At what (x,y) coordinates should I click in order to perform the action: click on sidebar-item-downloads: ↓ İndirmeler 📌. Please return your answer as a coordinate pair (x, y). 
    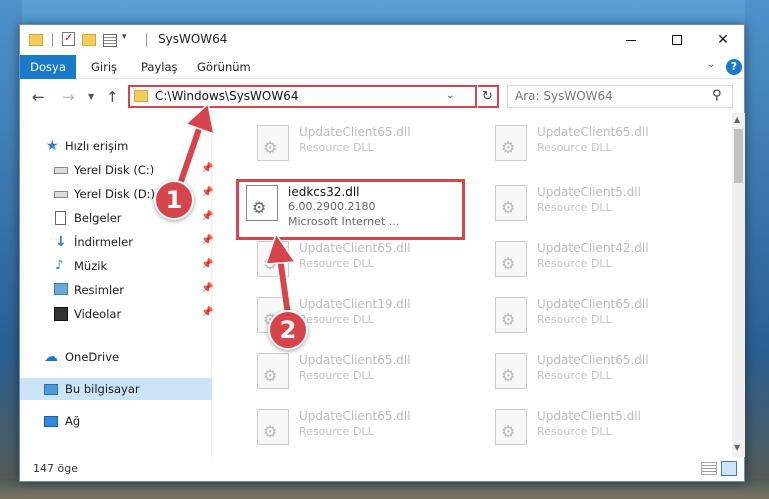
    Looking at the image, I should click on (116, 242).